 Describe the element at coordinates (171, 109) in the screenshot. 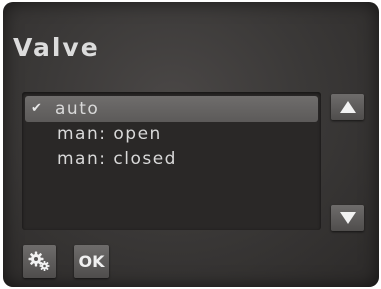

I see `option-item-auto: ✔ auto` at that location.